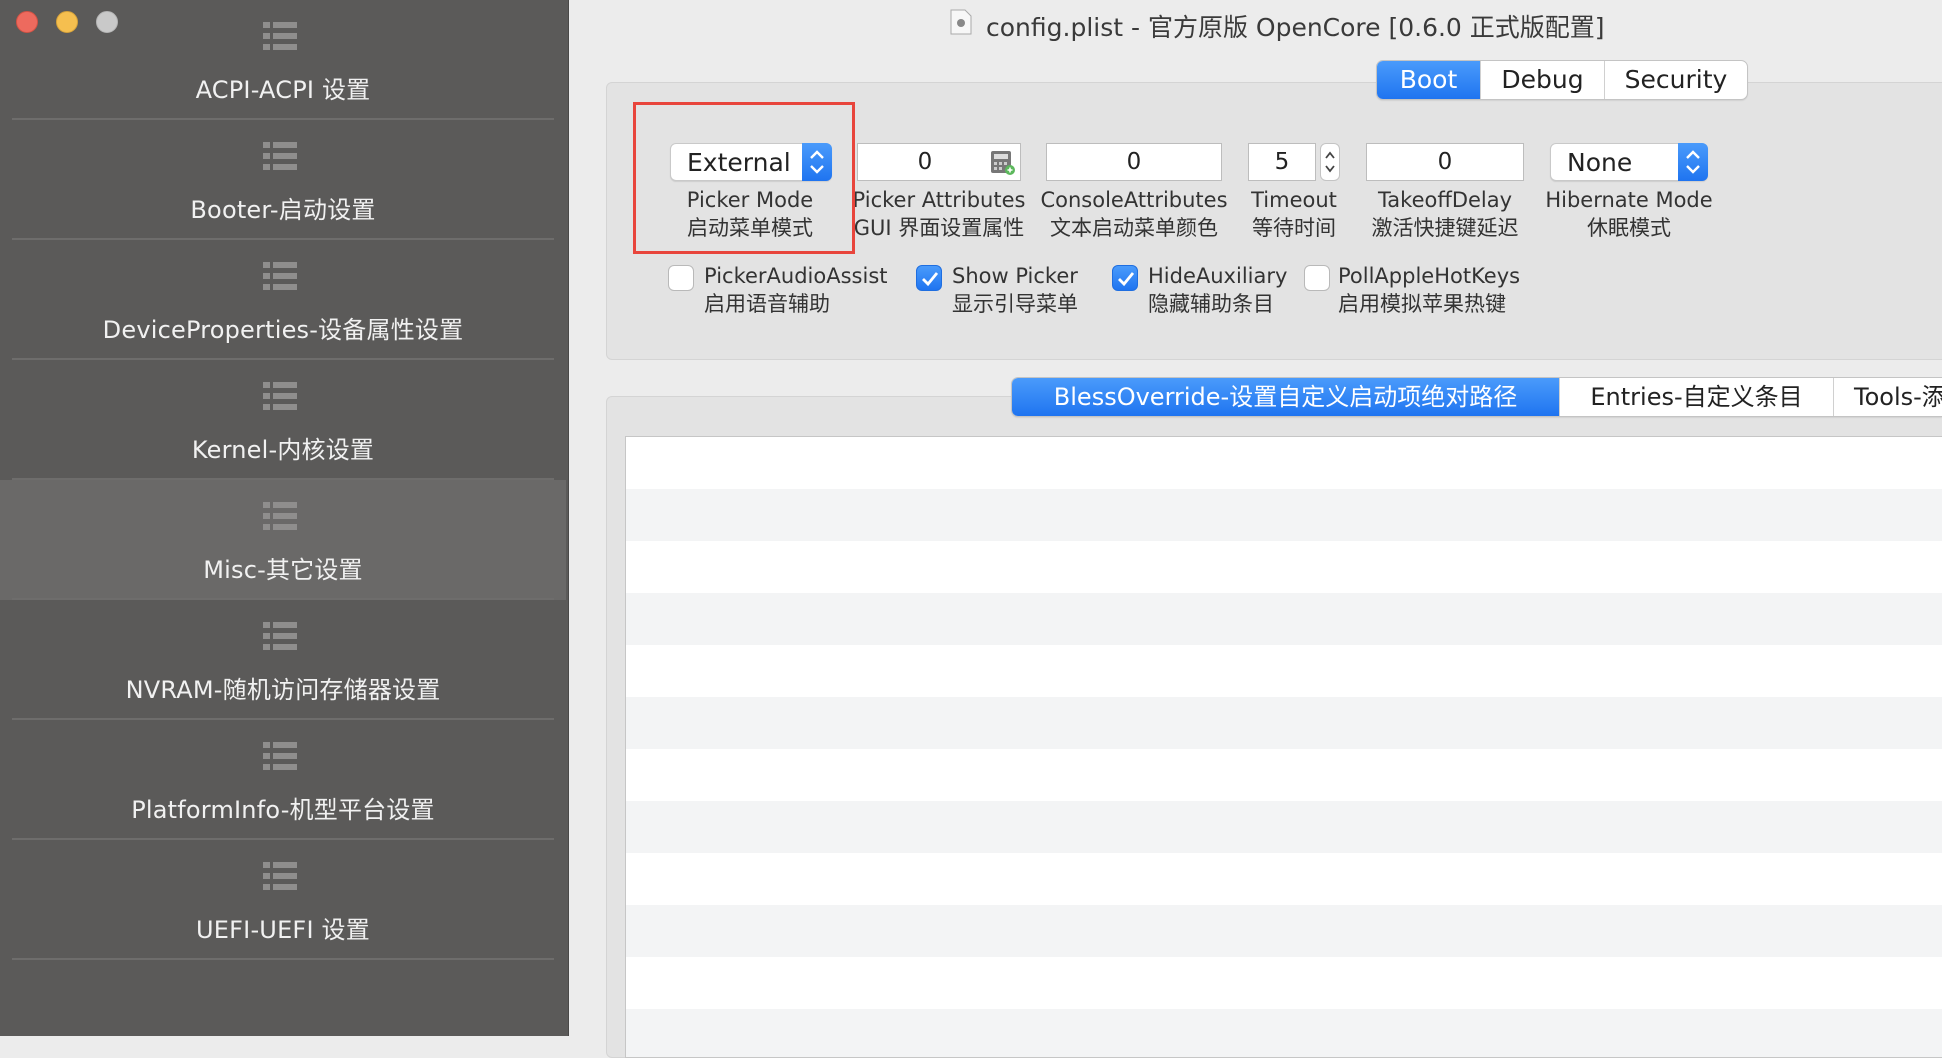  I want to click on sidebar-item-label: NVRAM-随机访问存储器设置, so click(283, 690).